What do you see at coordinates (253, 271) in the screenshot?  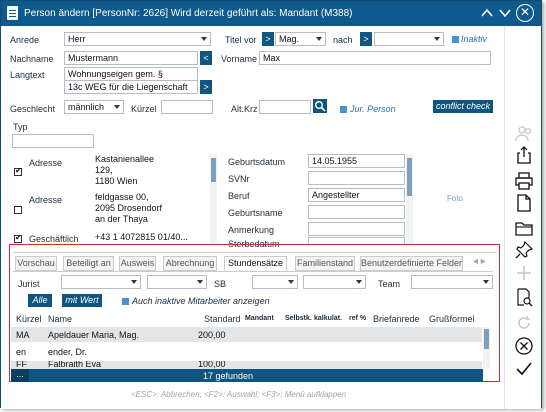 I see `tabs-bottom-rule` at bounding box center [253, 271].